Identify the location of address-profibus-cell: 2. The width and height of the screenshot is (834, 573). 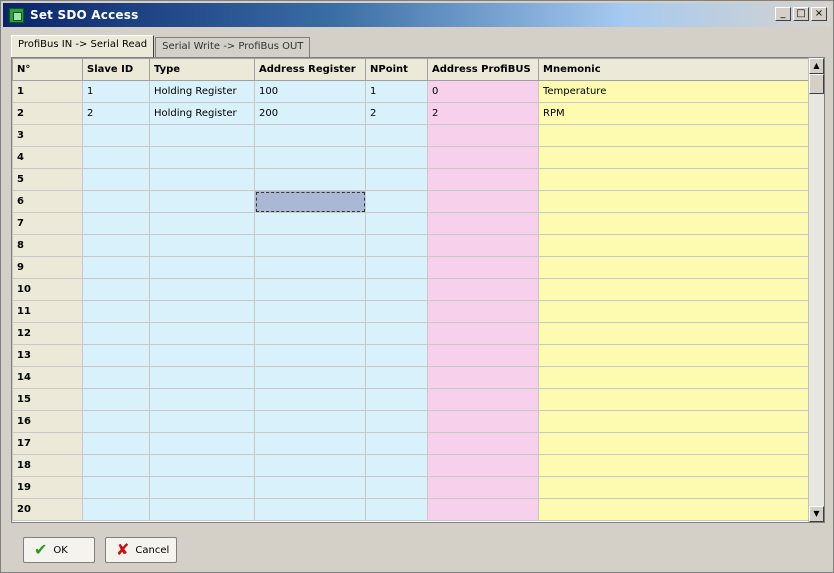
(483, 113).